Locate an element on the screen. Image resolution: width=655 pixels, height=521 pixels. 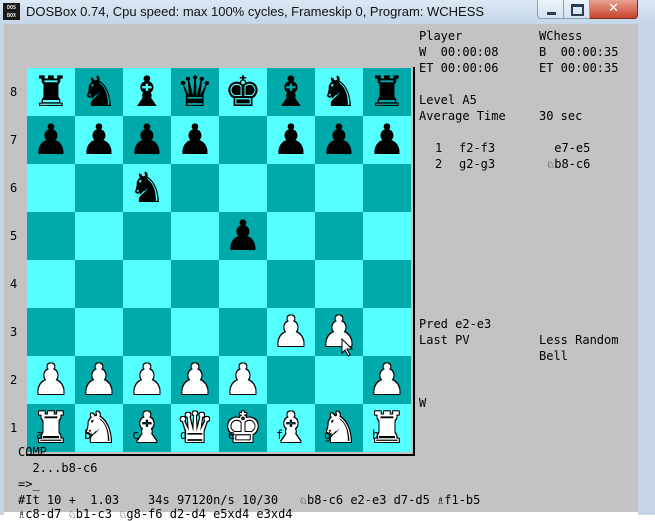
square-a4 is located at coordinates (51, 284).